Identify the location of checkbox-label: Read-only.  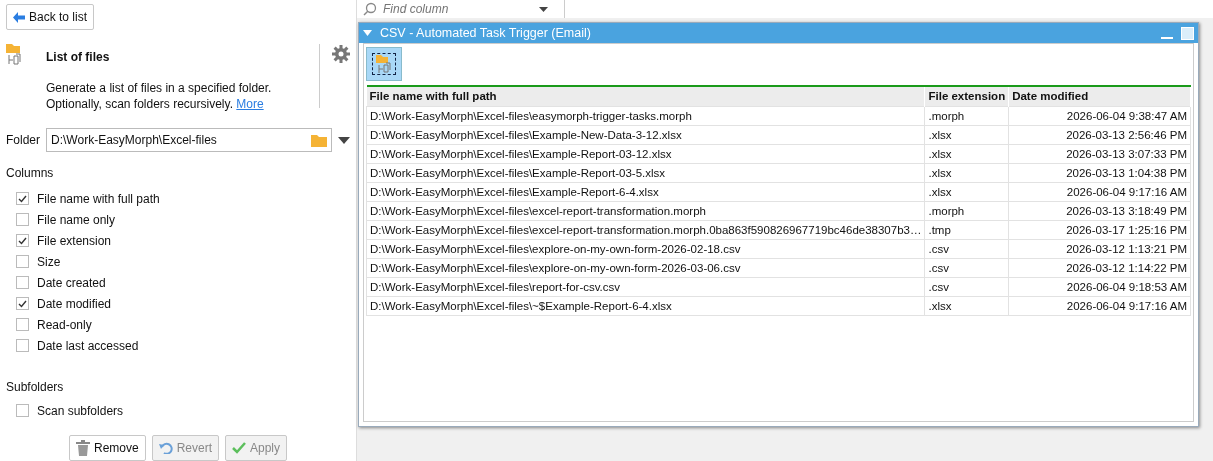
(64, 325).